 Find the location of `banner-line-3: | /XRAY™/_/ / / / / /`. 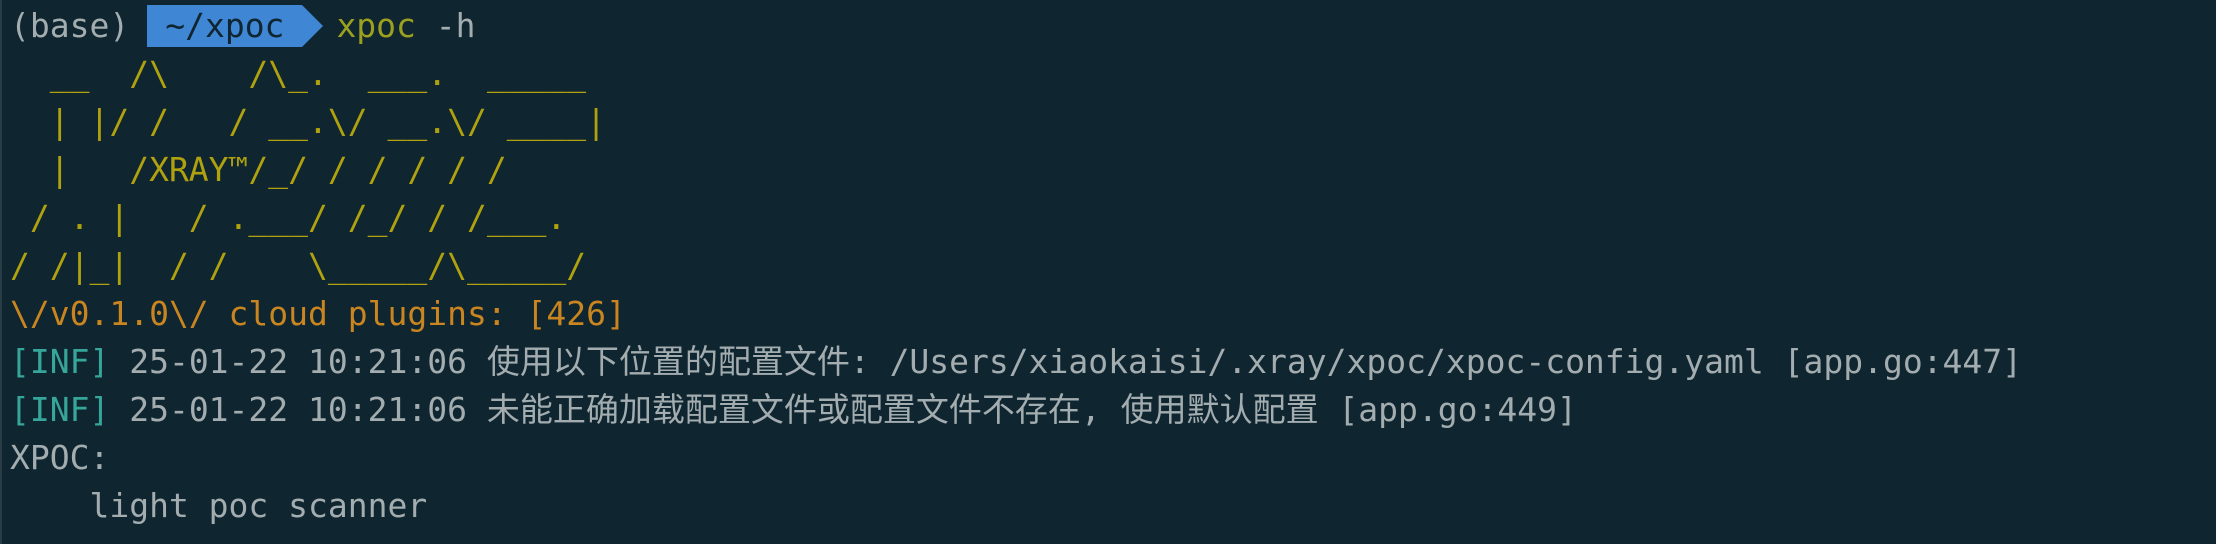

banner-line-3: | /XRAY™/_/ / / / / / is located at coordinates (258, 169).